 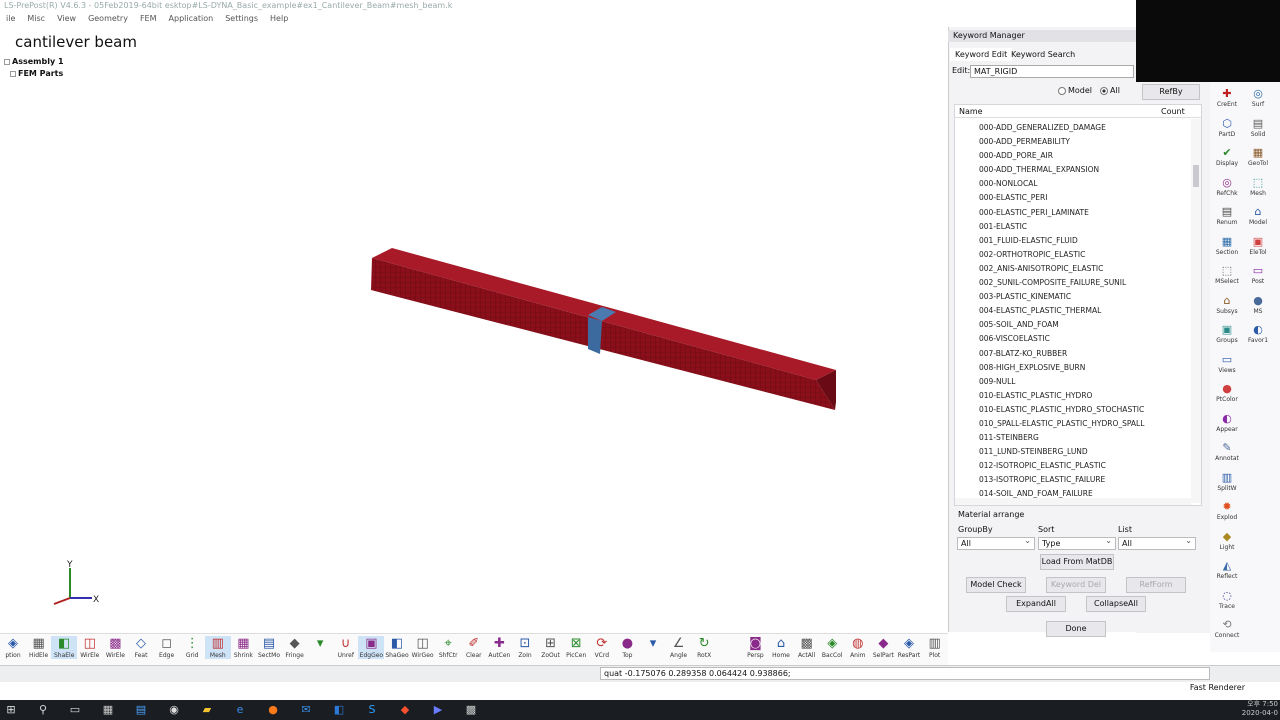 I want to click on renum-button: ▤ Renum, so click(x=1227, y=216).